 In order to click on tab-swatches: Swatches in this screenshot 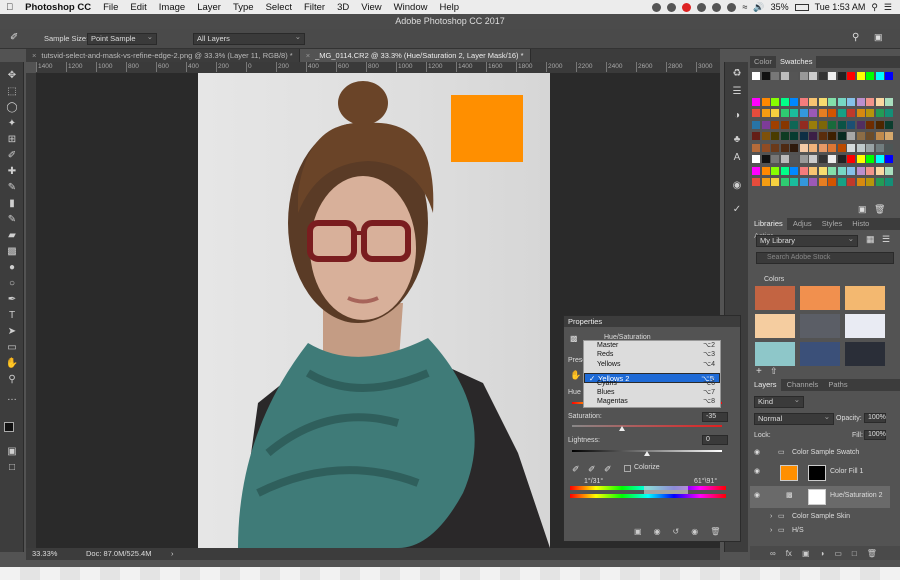, I will do `click(796, 62)`.